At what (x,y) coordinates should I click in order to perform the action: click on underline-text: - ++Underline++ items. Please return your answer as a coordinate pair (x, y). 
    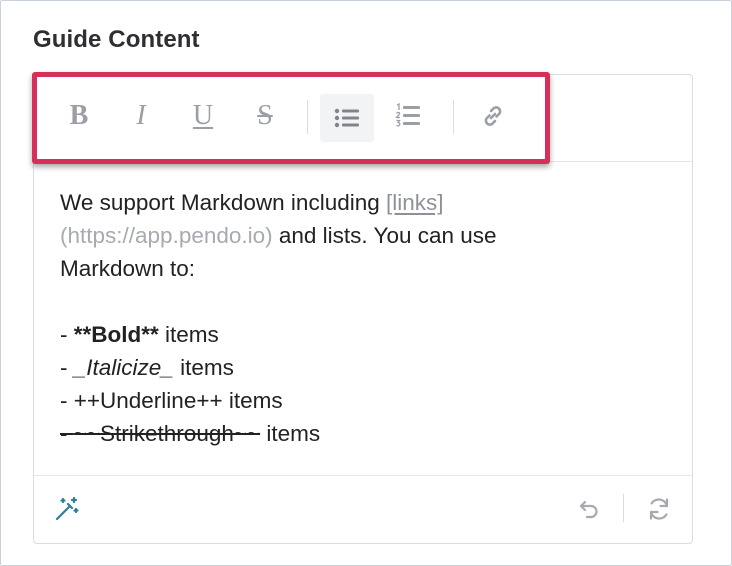
    Looking at the image, I should click on (171, 400).